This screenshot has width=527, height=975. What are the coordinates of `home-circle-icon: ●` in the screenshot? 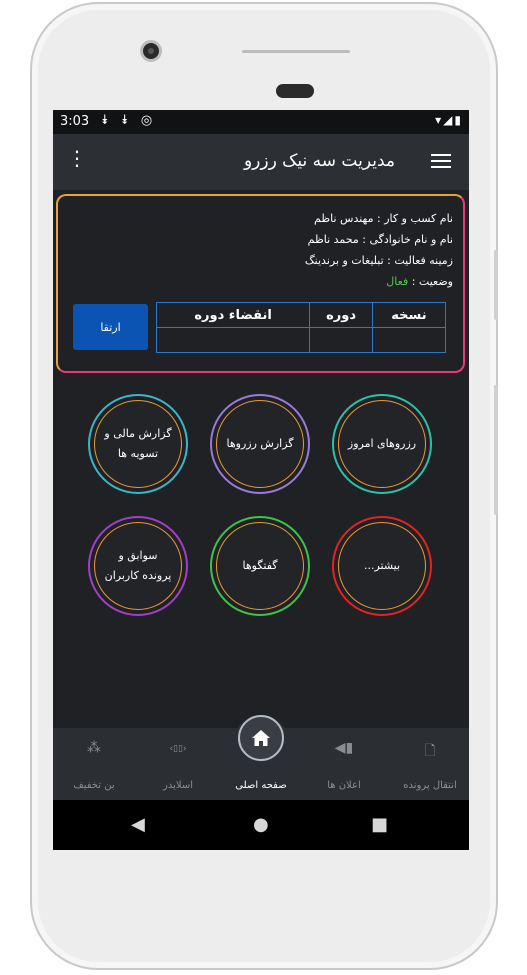 It's located at (261, 824).